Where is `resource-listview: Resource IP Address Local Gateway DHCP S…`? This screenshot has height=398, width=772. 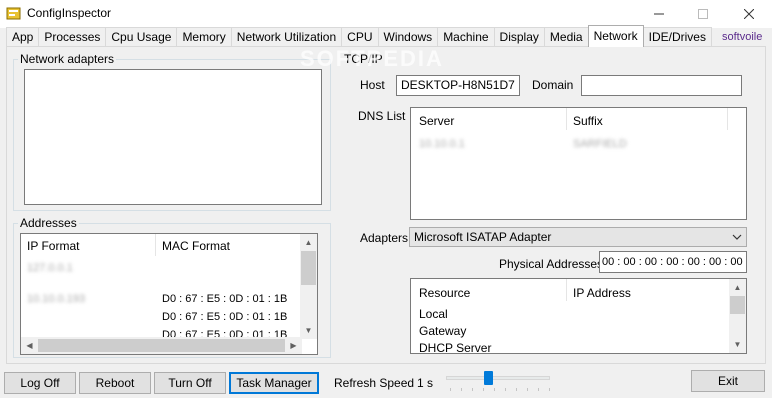 resource-listview: Resource IP Address Local Gateway DHCP S… is located at coordinates (578, 316).